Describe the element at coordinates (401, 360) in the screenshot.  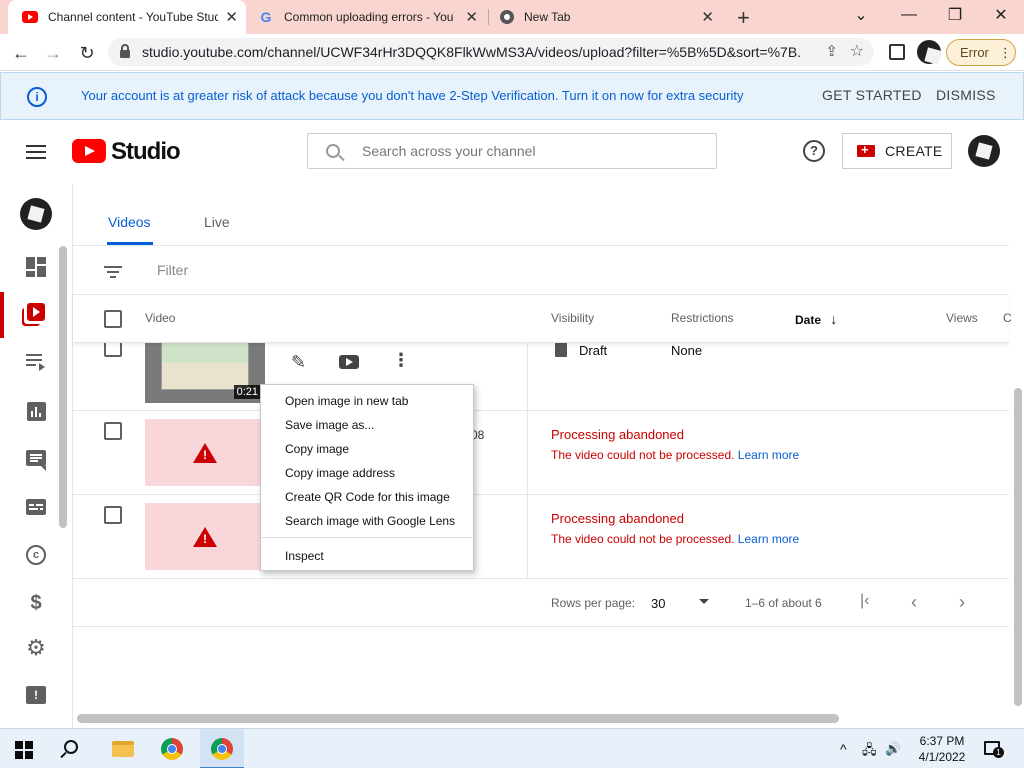
I see `more-options-icon: ⋮` at that location.